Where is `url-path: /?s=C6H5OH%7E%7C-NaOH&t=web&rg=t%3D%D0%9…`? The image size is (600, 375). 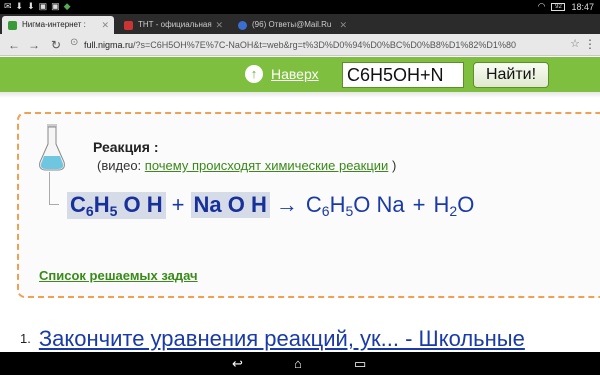 url-path: /?s=C6H5OH%7E%7C-NaOH&t=web&rg=t%3D%D0%9… is located at coordinates (324, 45).